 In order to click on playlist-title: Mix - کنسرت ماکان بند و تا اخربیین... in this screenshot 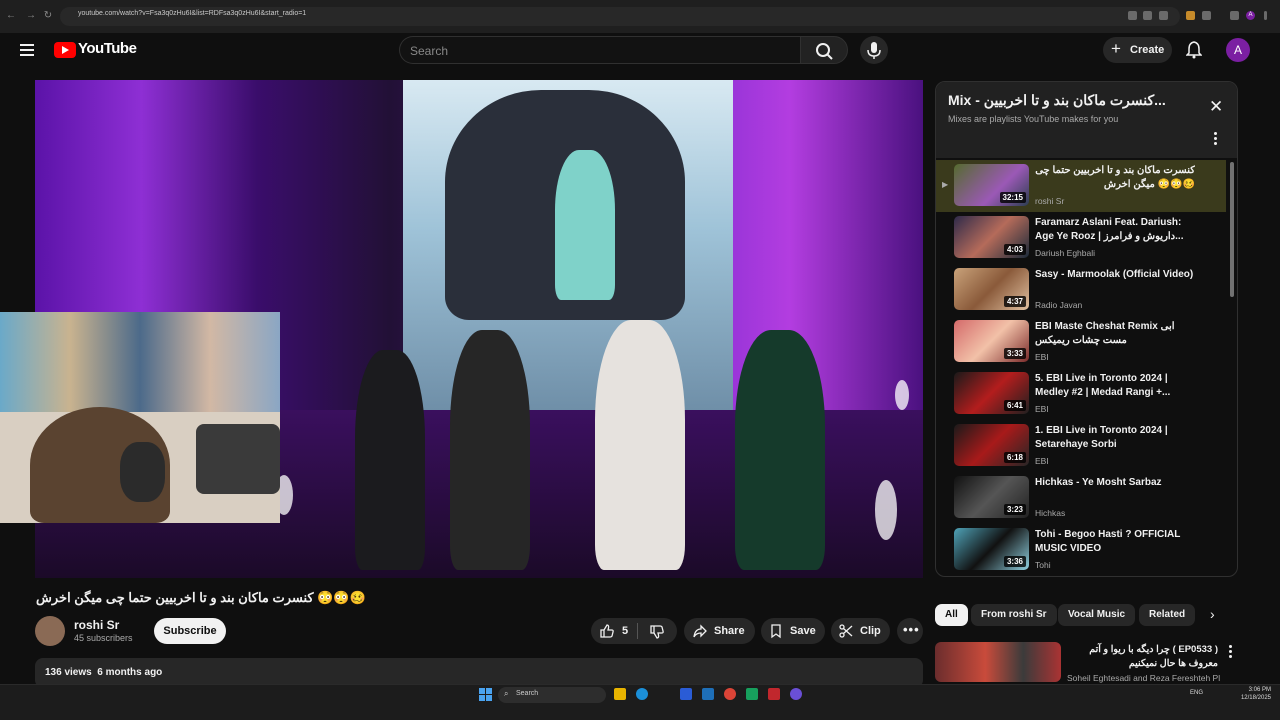, I will do `click(1057, 100)`.